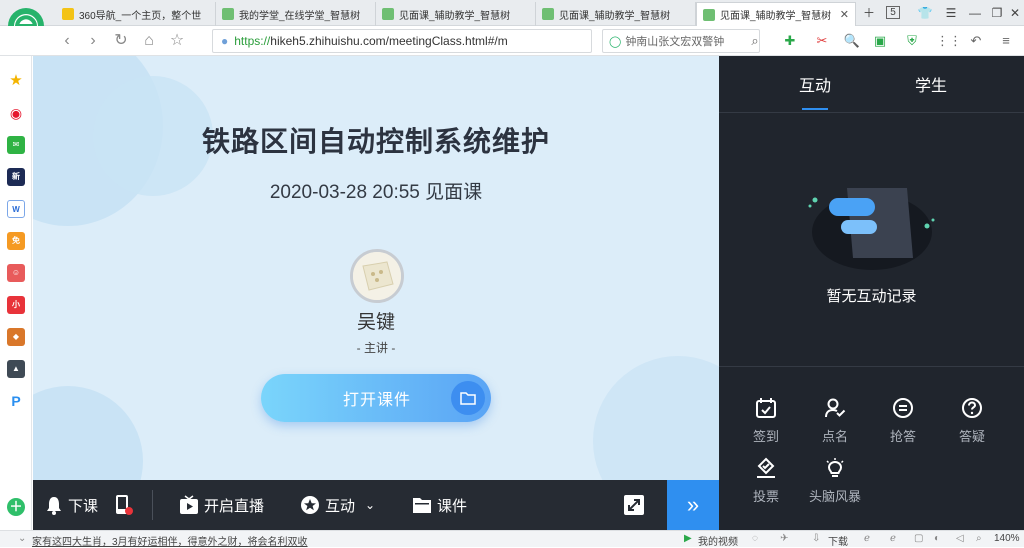  Describe the element at coordinates (688, 538) in the screenshot. I see `video-play-icon: ▶` at that location.